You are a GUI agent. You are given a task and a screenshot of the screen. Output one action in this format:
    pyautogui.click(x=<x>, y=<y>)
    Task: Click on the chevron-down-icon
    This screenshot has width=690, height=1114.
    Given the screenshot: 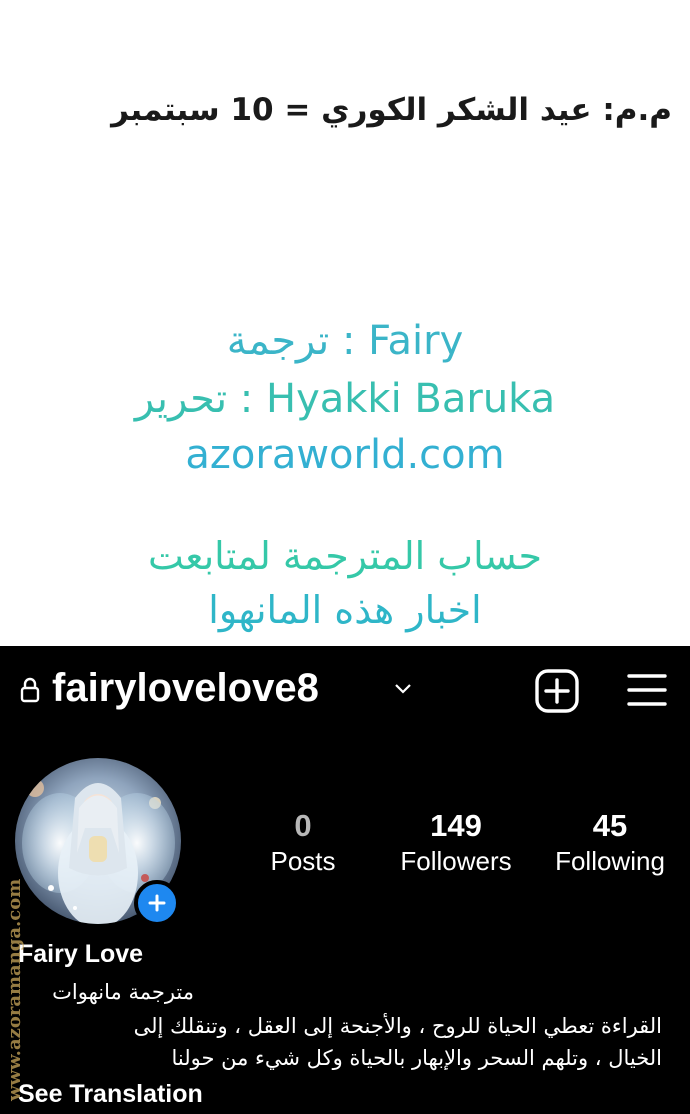 What is the action you would take?
    pyautogui.click(x=403, y=689)
    